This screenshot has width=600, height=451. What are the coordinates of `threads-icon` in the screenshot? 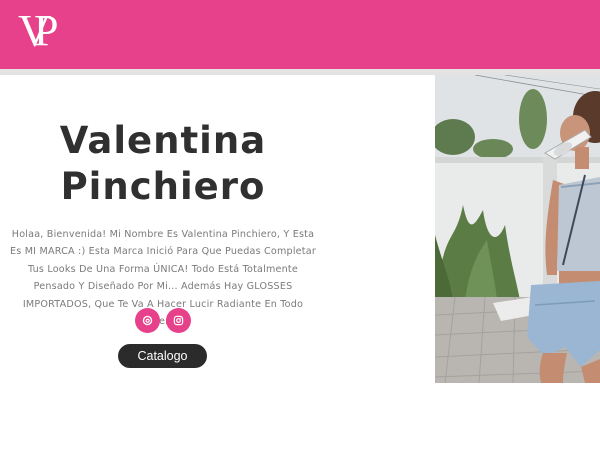 It's located at (147, 320).